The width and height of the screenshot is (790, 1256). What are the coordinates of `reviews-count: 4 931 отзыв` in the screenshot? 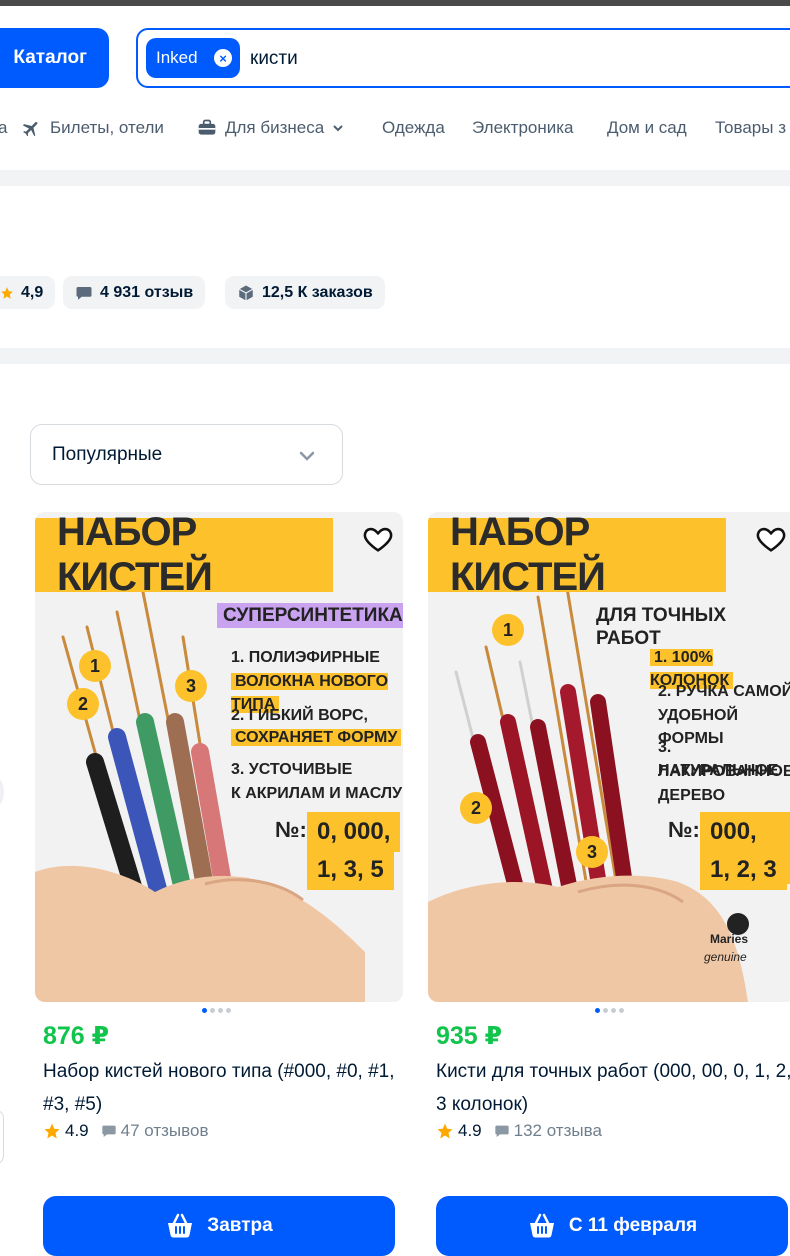 It's located at (147, 292).